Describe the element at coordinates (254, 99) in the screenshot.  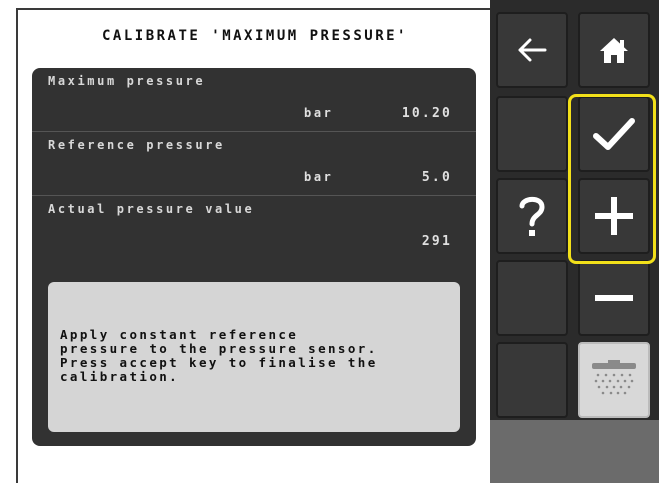
I see `field-maximum-pressure: Maximum pressure bar 10.20` at that location.